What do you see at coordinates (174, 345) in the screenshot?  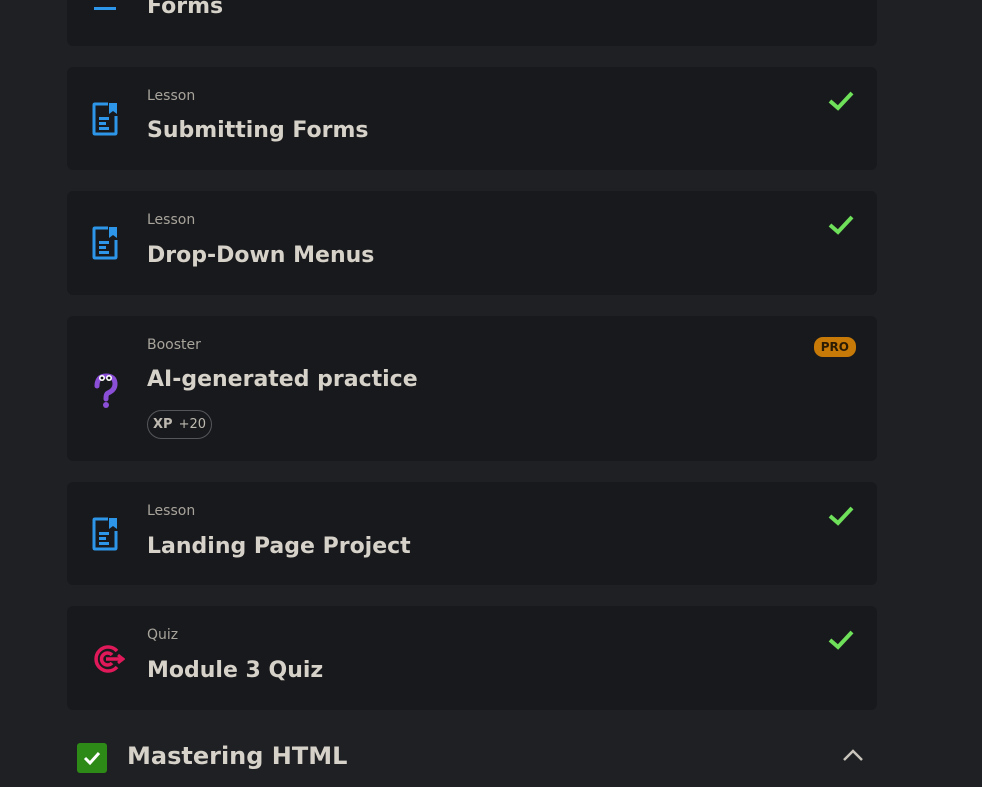 I see `item-type-label: Booster` at bounding box center [174, 345].